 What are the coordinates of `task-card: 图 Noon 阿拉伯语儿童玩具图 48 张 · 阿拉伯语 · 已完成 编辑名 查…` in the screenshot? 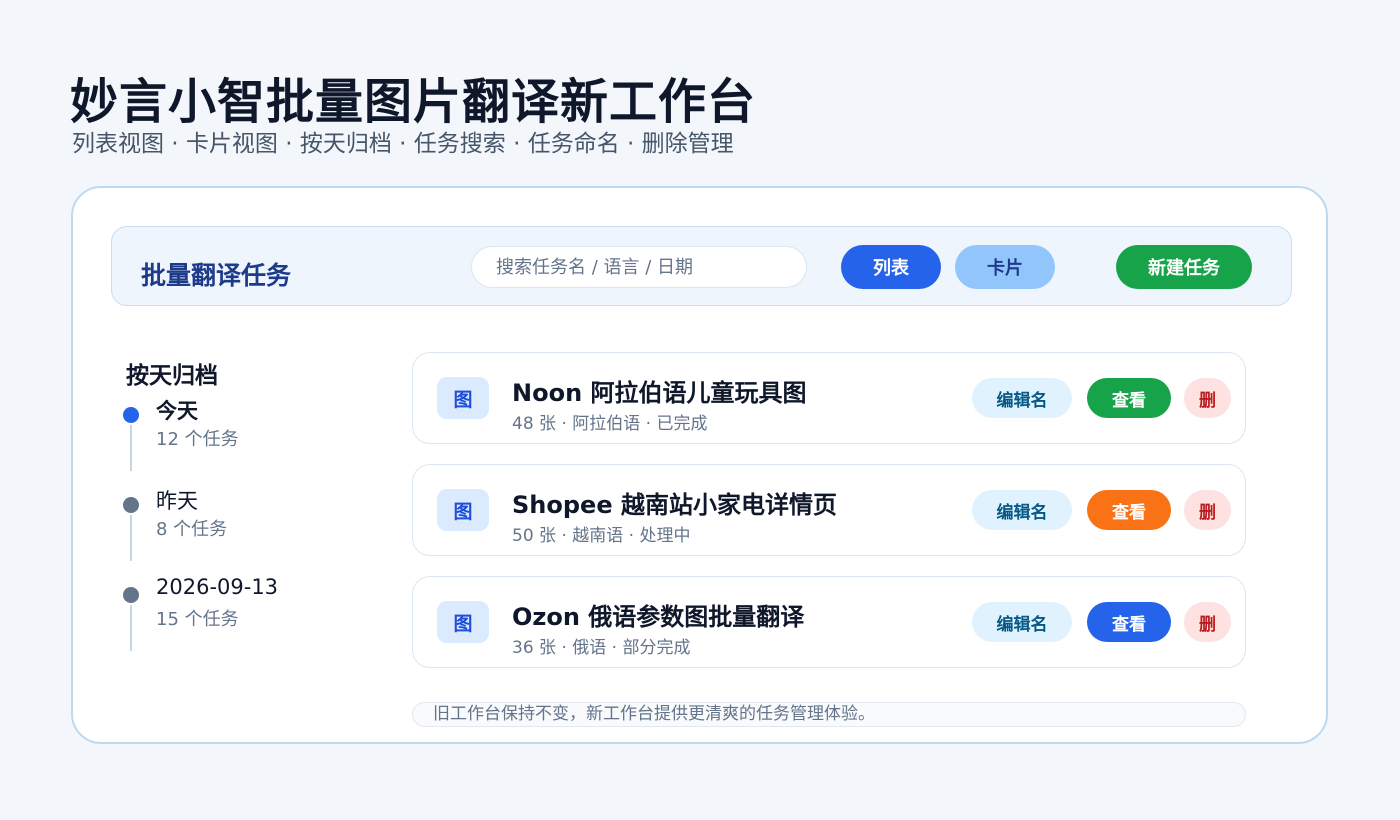 It's located at (829, 398).